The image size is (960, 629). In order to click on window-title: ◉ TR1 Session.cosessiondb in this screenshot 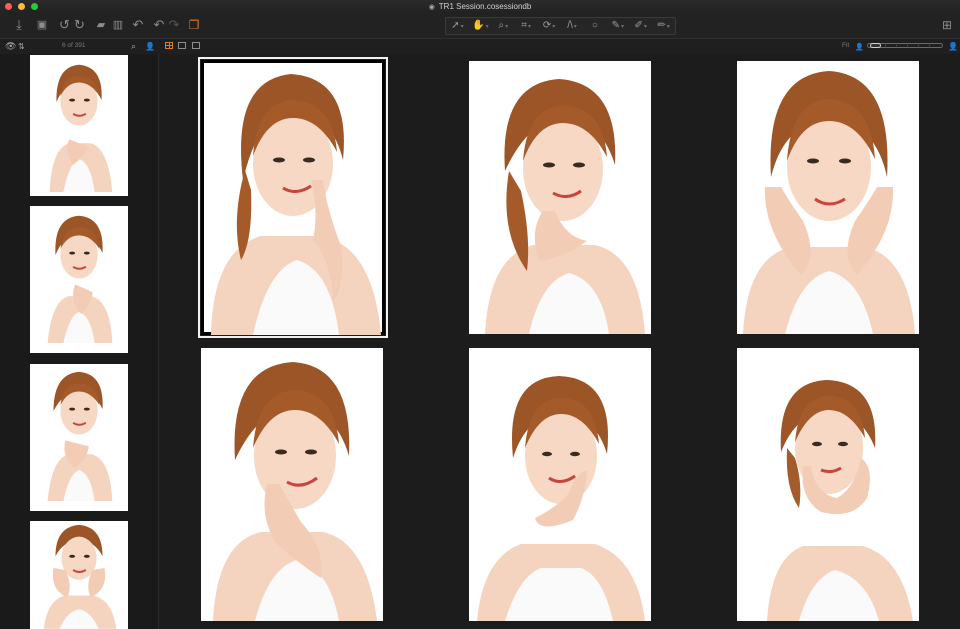, I will do `click(480, 6)`.